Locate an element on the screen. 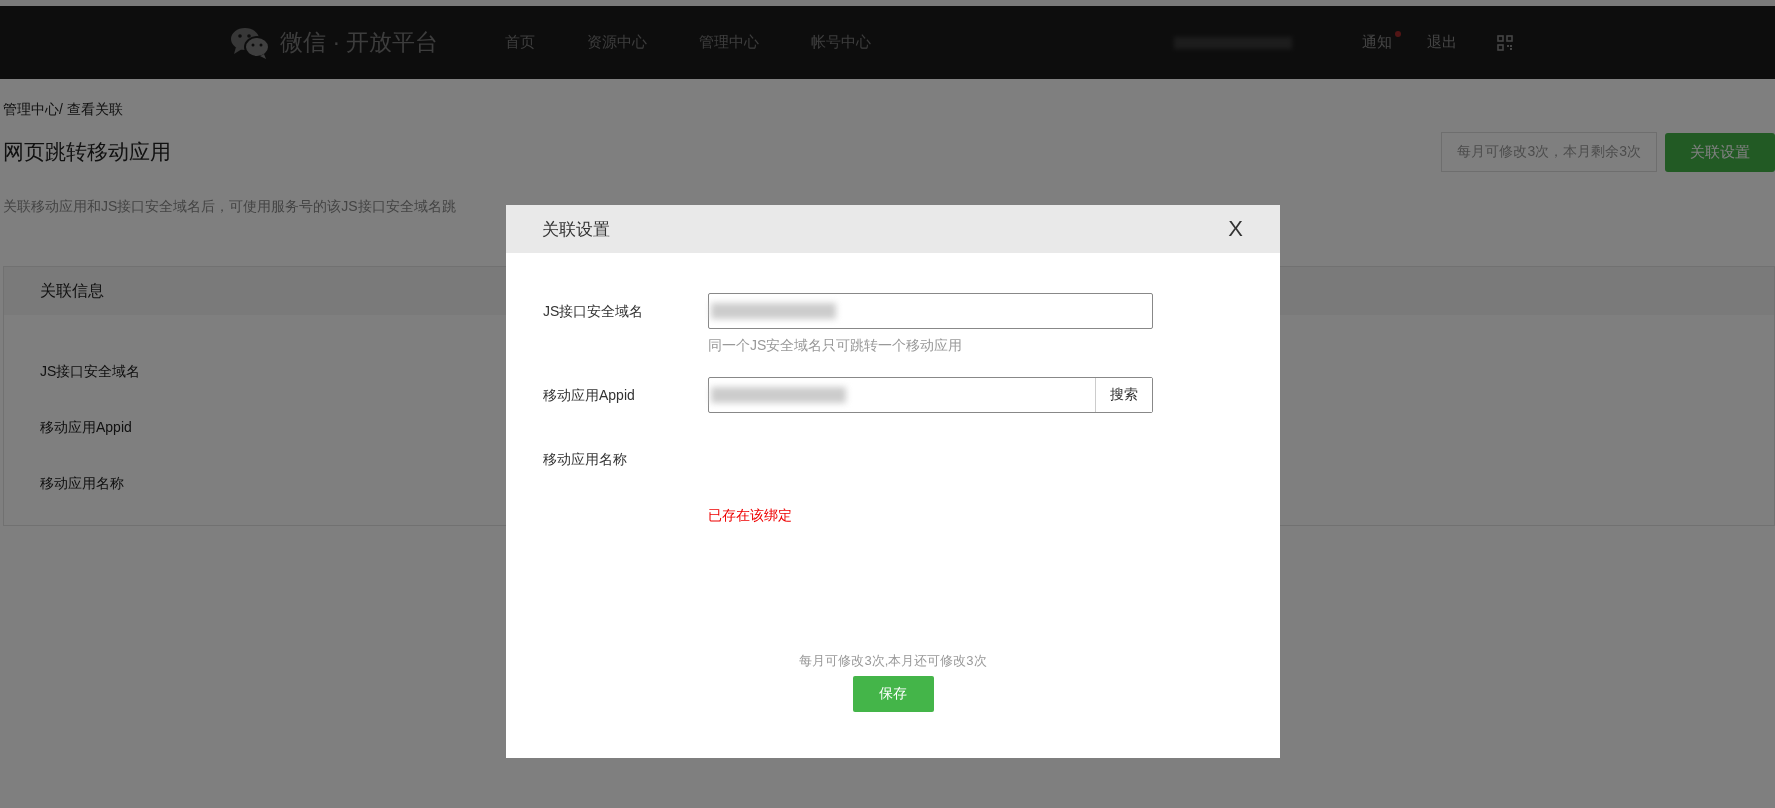 This screenshot has height=808, width=1775. quota-note: 每月可修改3次,本月还可修改3次 is located at coordinates (893, 661).